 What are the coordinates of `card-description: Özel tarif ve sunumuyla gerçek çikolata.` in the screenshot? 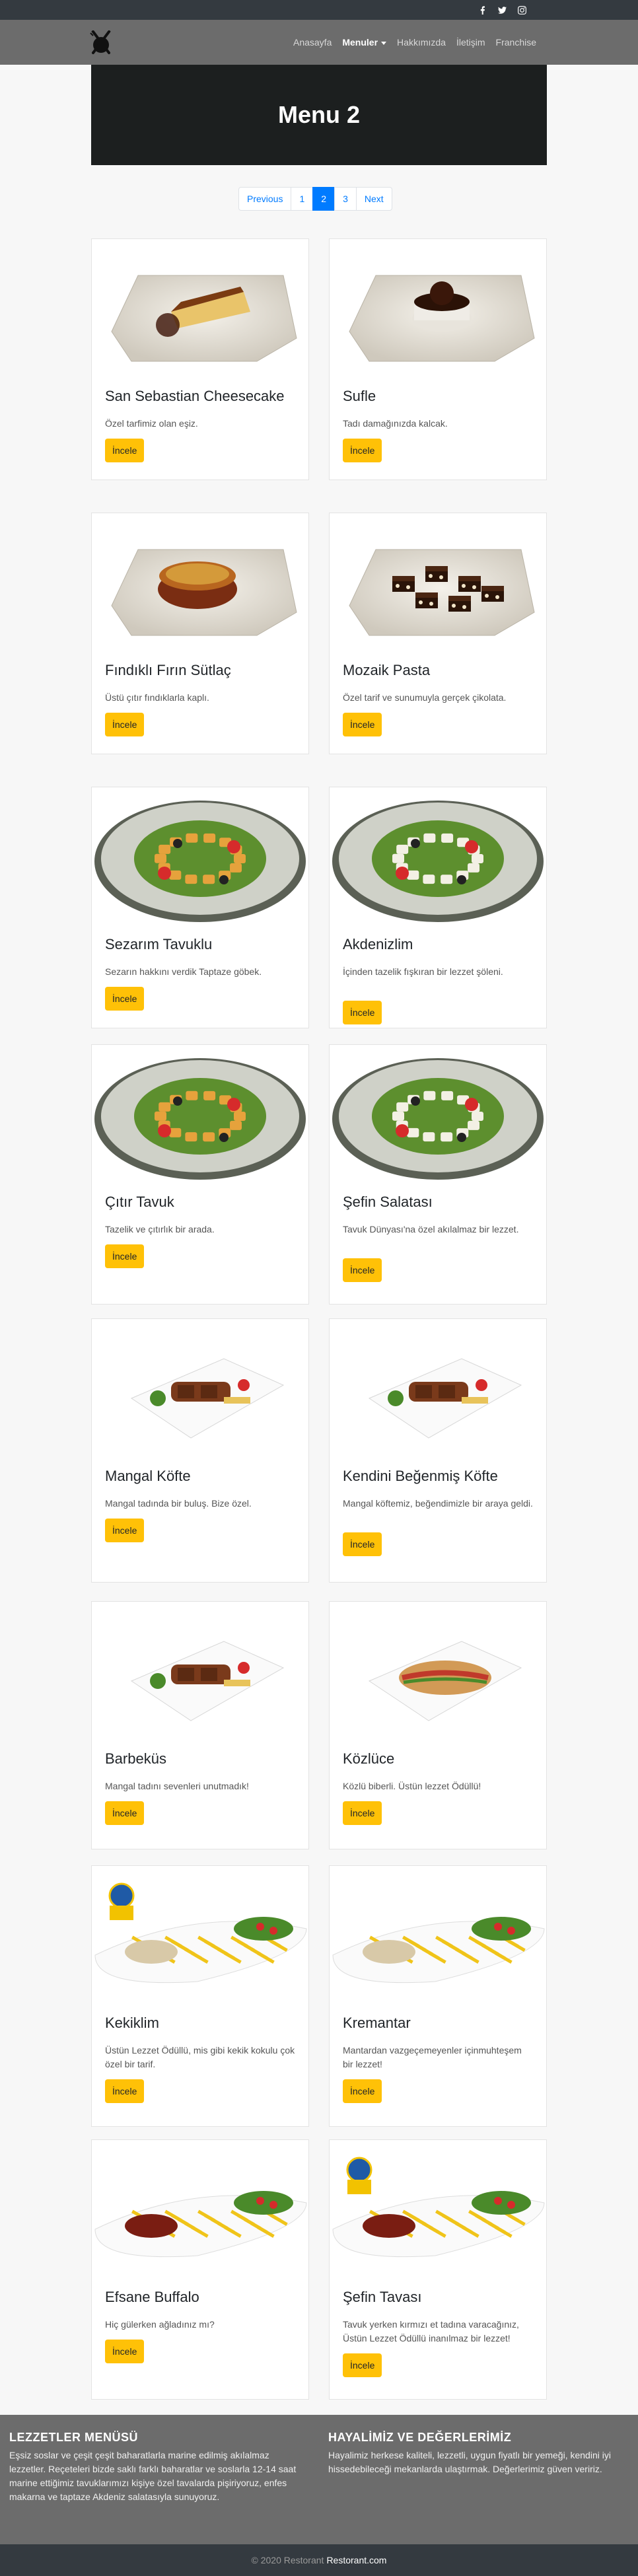 It's located at (425, 698).